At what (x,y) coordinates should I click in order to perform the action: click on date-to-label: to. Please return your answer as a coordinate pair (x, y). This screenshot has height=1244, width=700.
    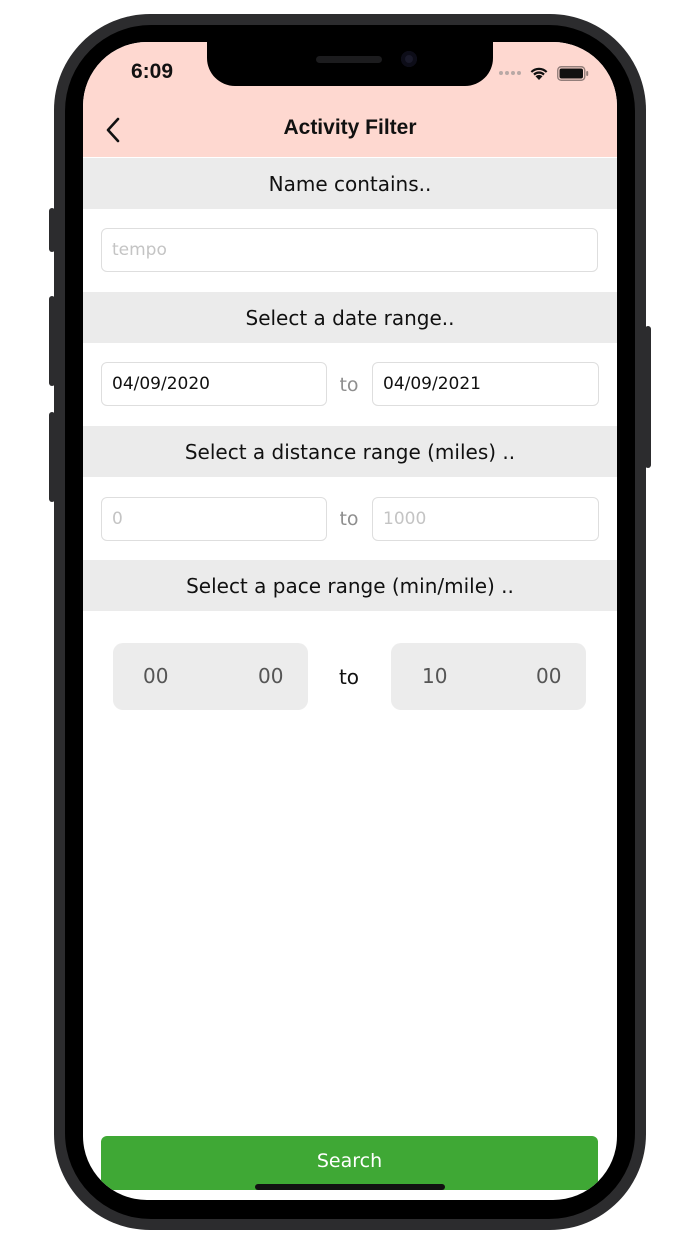
    Looking at the image, I should click on (349, 385).